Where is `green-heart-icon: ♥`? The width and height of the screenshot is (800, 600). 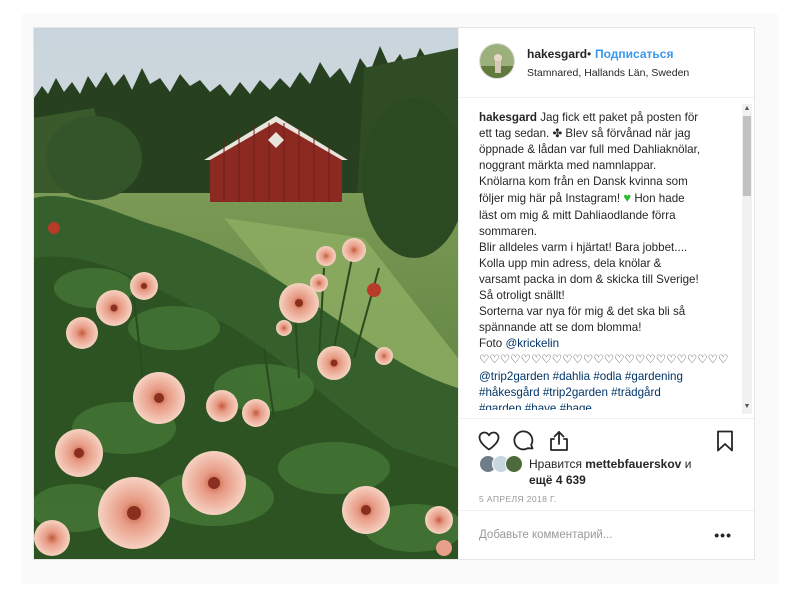
green-heart-icon: ♥ is located at coordinates (627, 198).